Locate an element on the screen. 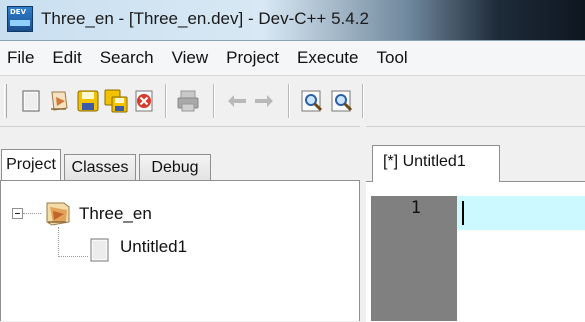  current-line-highlight is located at coordinates (521, 213).